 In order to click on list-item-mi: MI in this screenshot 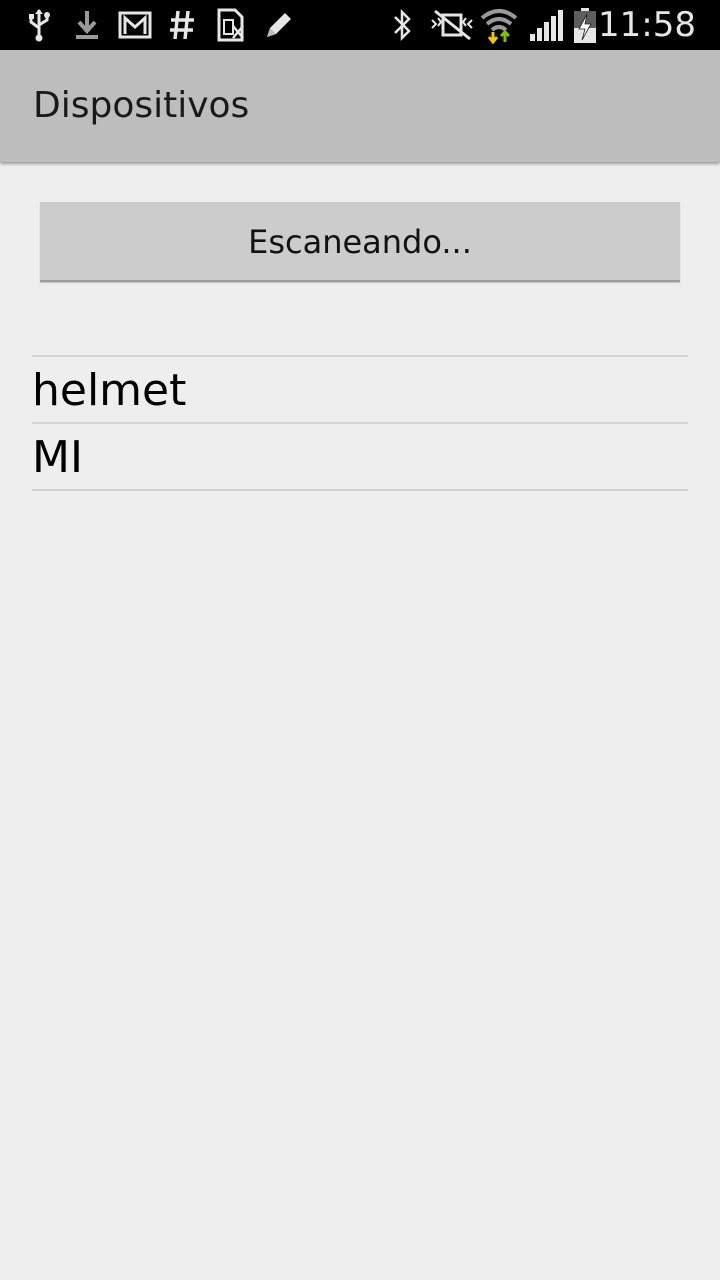, I will do `click(360, 457)`.